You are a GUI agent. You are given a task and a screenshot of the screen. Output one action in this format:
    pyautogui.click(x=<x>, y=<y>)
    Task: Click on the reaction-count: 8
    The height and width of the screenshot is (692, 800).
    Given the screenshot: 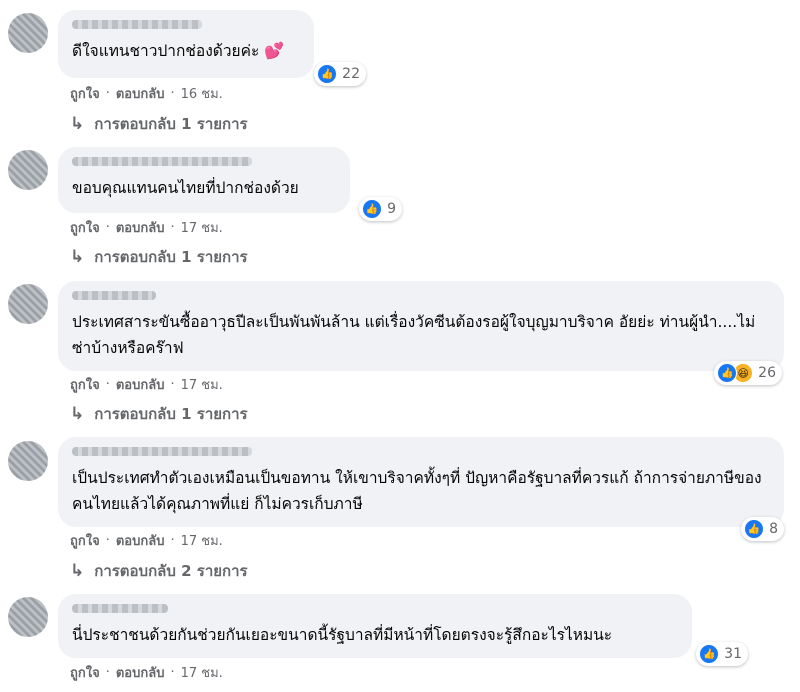 What is the action you would take?
    pyautogui.click(x=773, y=529)
    